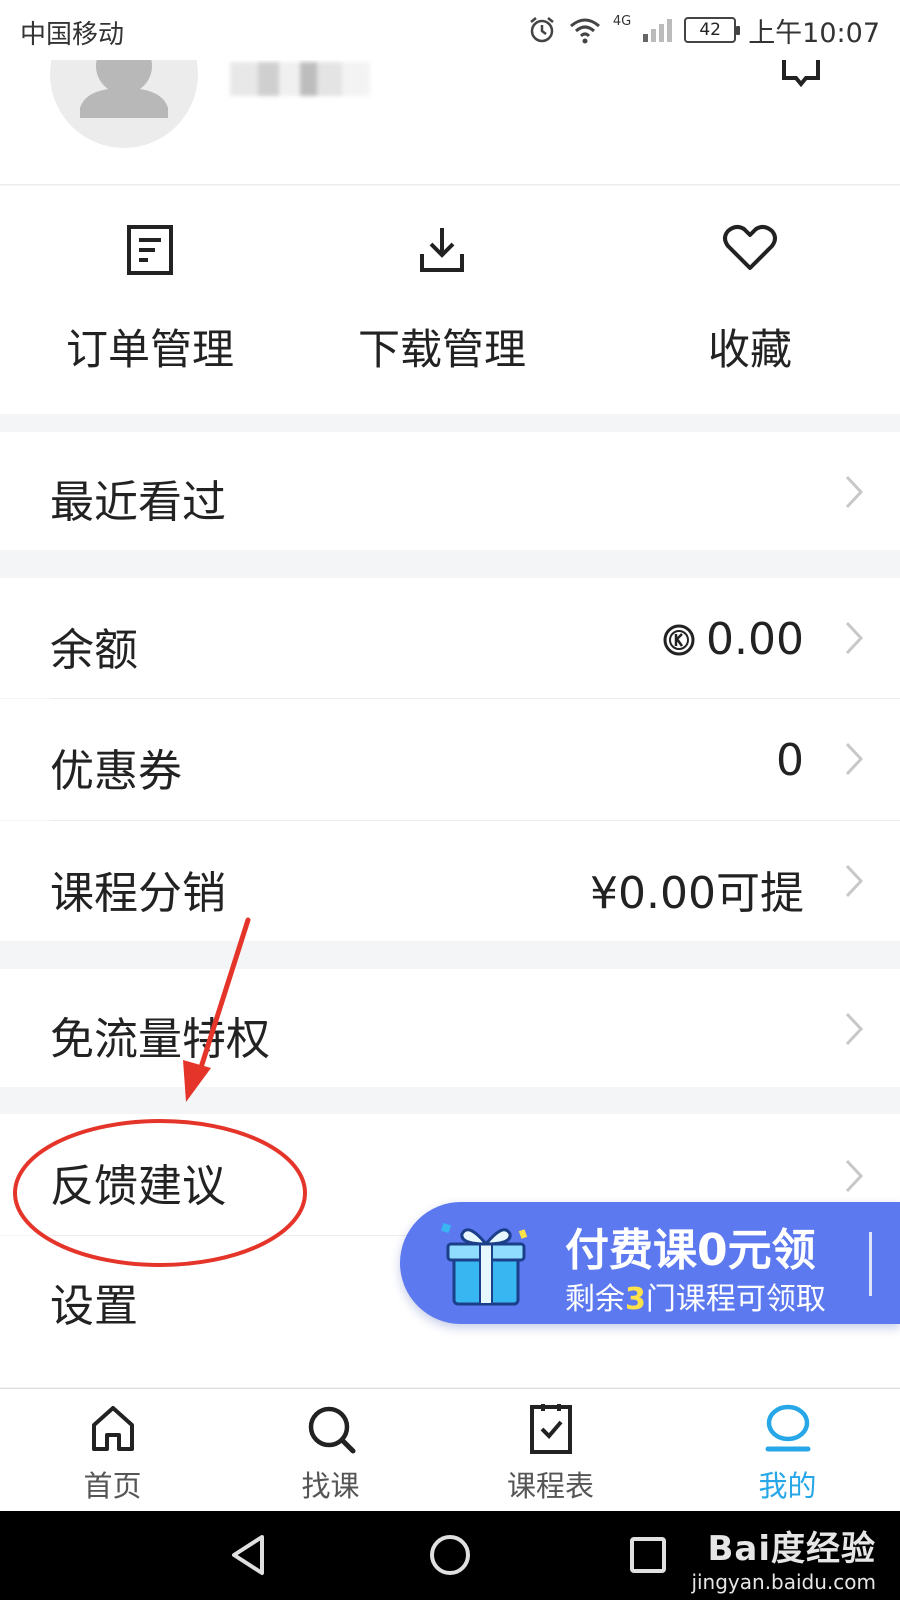  What do you see at coordinates (138, 1186) in the screenshot?
I see `feedback-label: 反馈建议` at bounding box center [138, 1186].